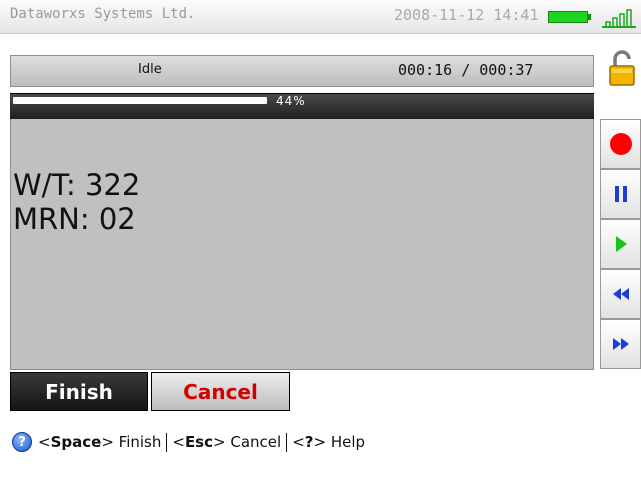 This screenshot has height=489, width=641. What do you see at coordinates (619, 18) in the screenshot?
I see `signal-strength-icon` at bounding box center [619, 18].